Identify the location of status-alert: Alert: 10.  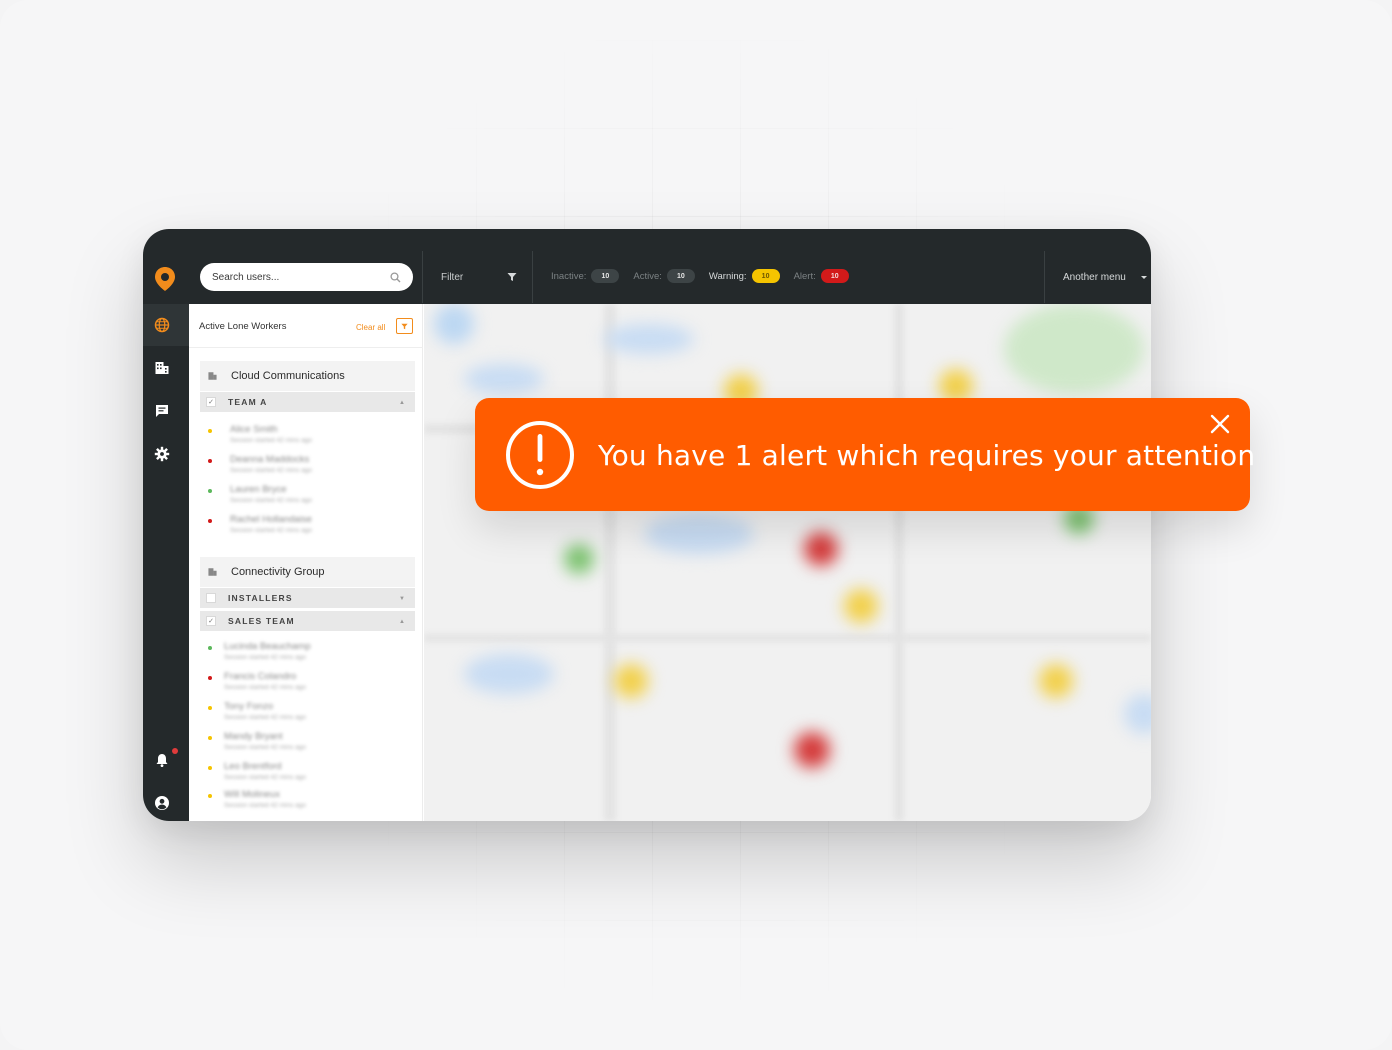
(821, 276).